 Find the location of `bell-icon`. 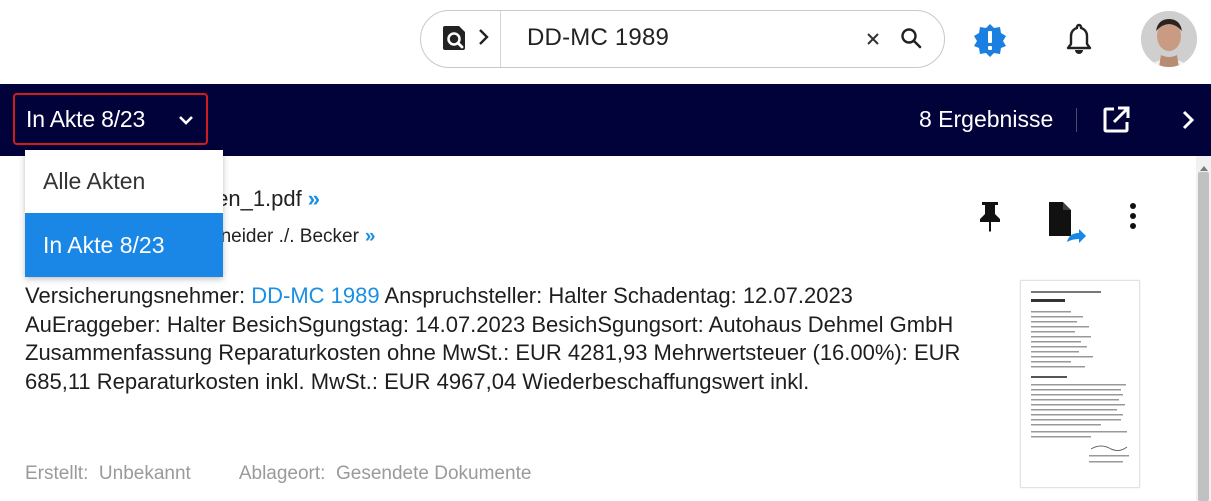

bell-icon is located at coordinates (1079, 41).